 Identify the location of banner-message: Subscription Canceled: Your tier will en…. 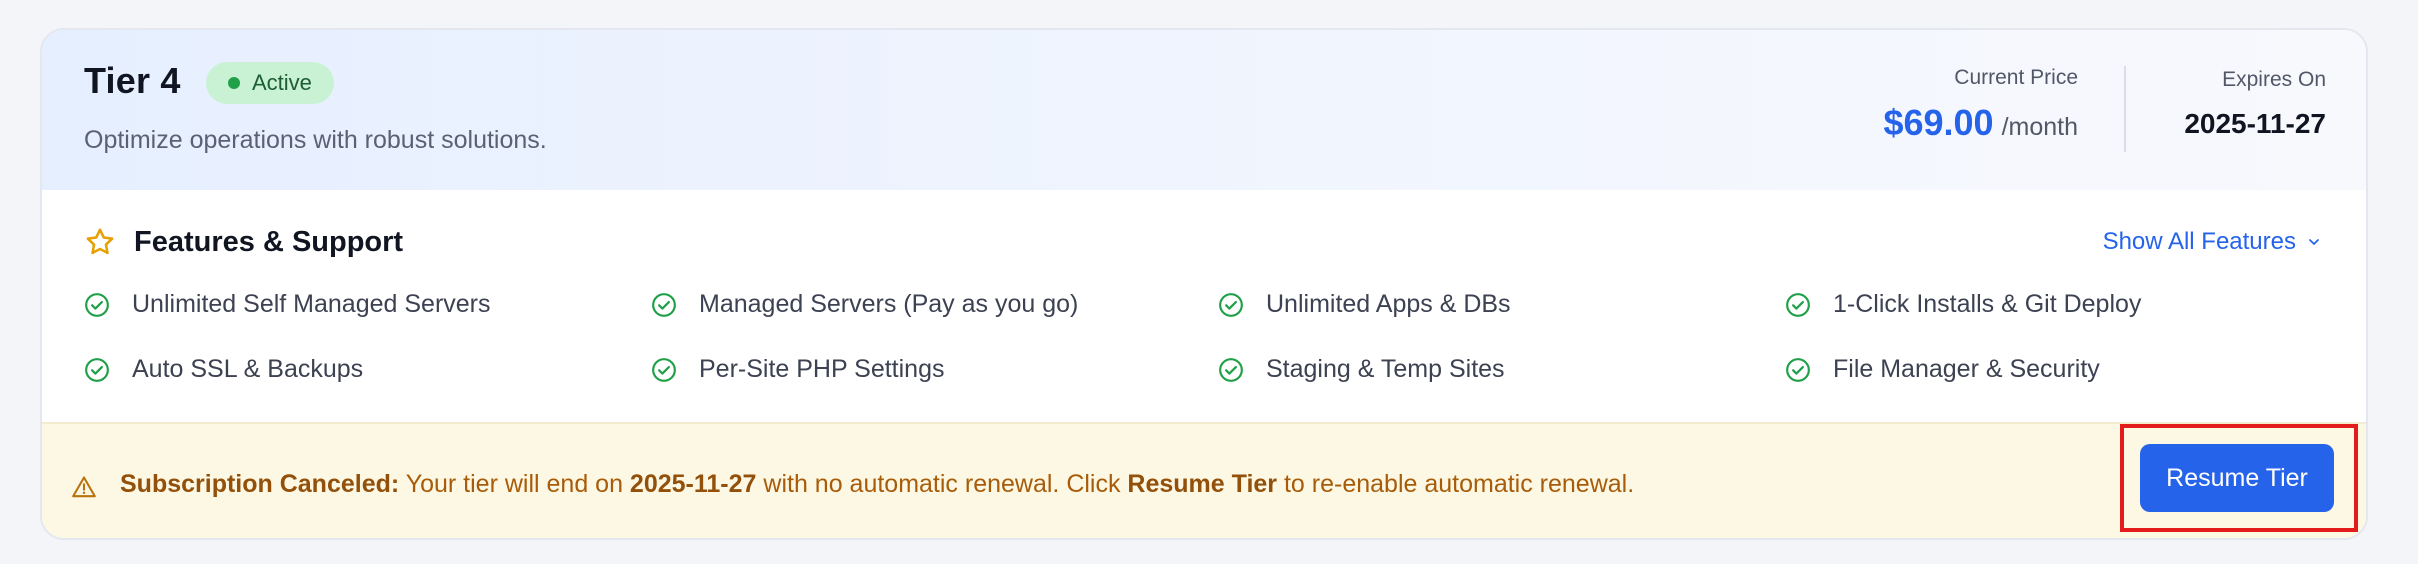
(877, 484).